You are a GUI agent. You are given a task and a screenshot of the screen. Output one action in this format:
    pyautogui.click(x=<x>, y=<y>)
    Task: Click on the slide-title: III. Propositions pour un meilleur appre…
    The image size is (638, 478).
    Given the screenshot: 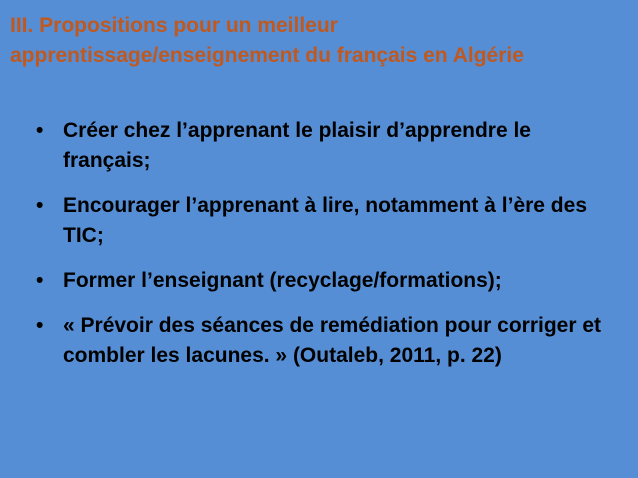 What is the action you would take?
    pyautogui.click(x=267, y=40)
    